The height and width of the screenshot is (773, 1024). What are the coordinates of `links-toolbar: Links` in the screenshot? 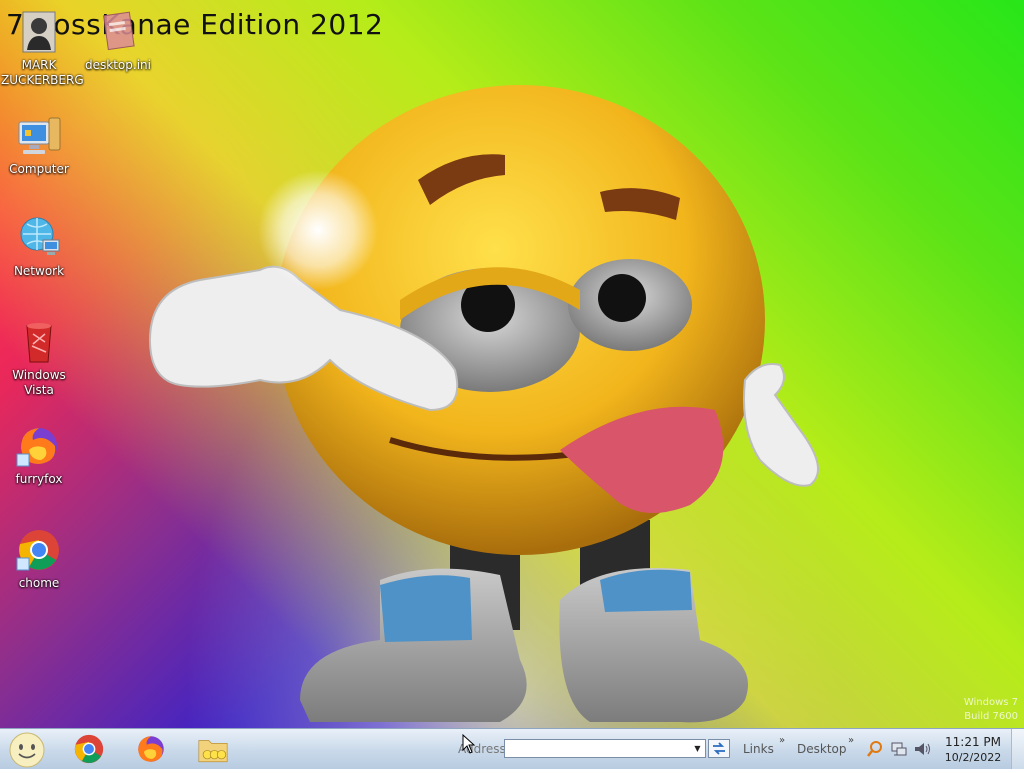 It's located at (758, 749).